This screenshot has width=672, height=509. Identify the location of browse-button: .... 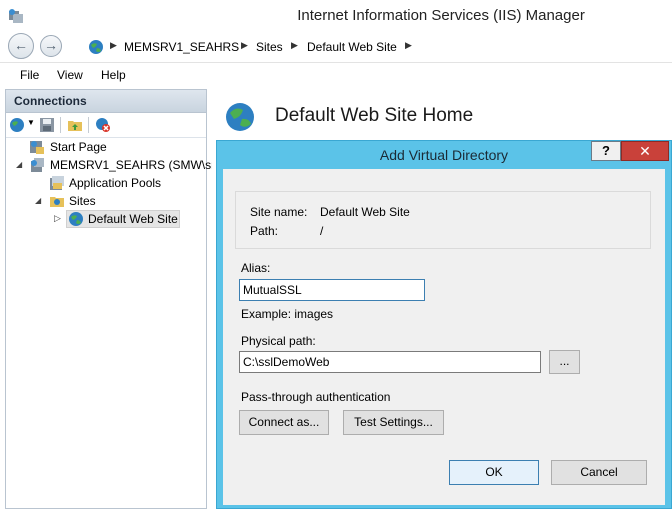
(564, 362).